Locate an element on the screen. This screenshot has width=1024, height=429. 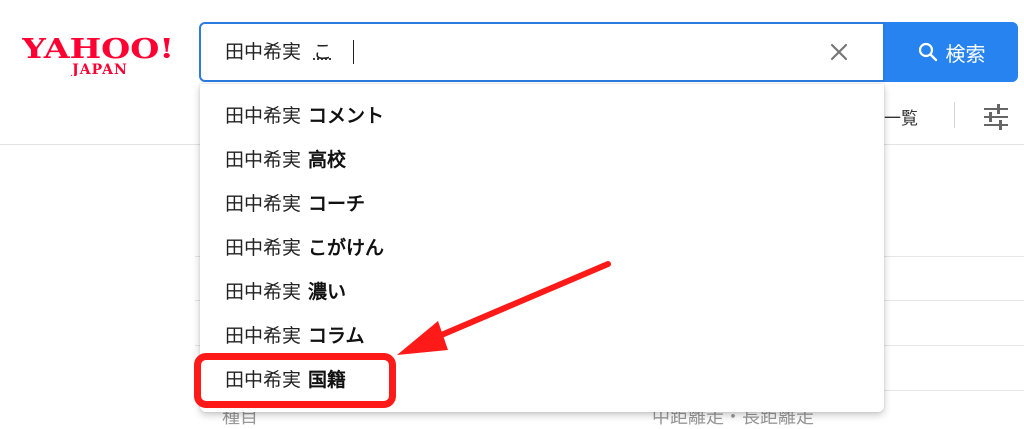
annotation-arrow is located at coordinates (504, 308).